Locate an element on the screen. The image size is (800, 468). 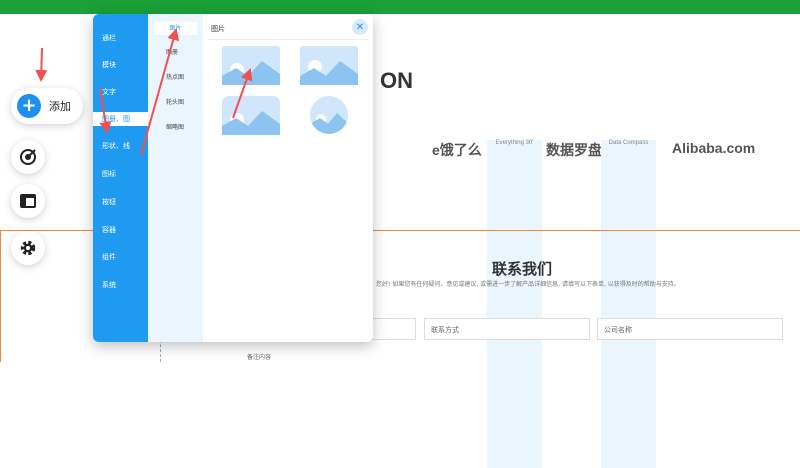
arrow-to-thumb is located at coordinates (242, 93).